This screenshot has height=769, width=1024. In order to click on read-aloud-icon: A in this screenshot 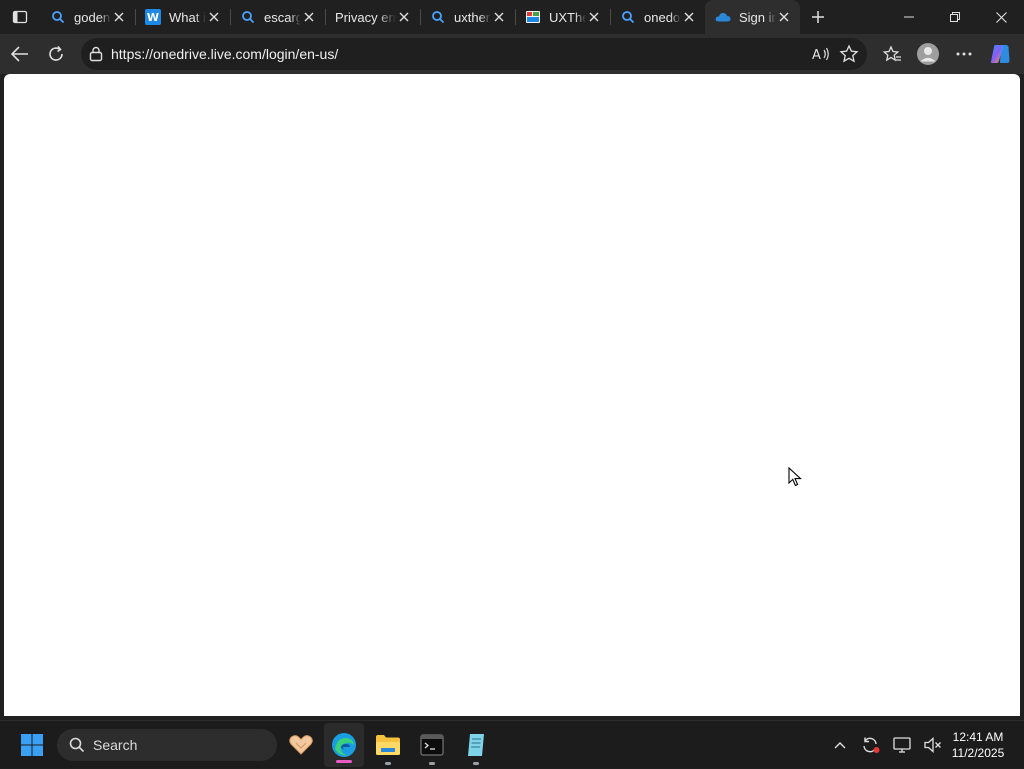, I will do `click(821, 54)`.